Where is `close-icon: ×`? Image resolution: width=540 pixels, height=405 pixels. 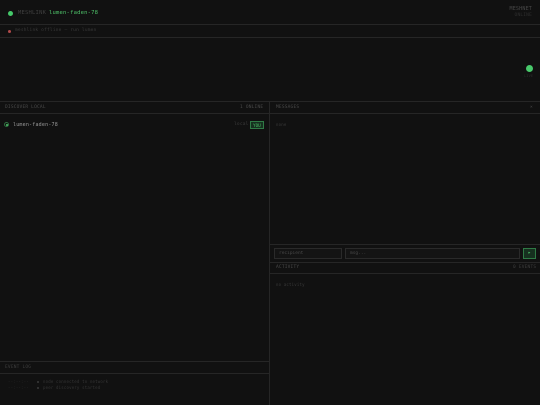 close-icon: × is located at coordinates (531, 107).